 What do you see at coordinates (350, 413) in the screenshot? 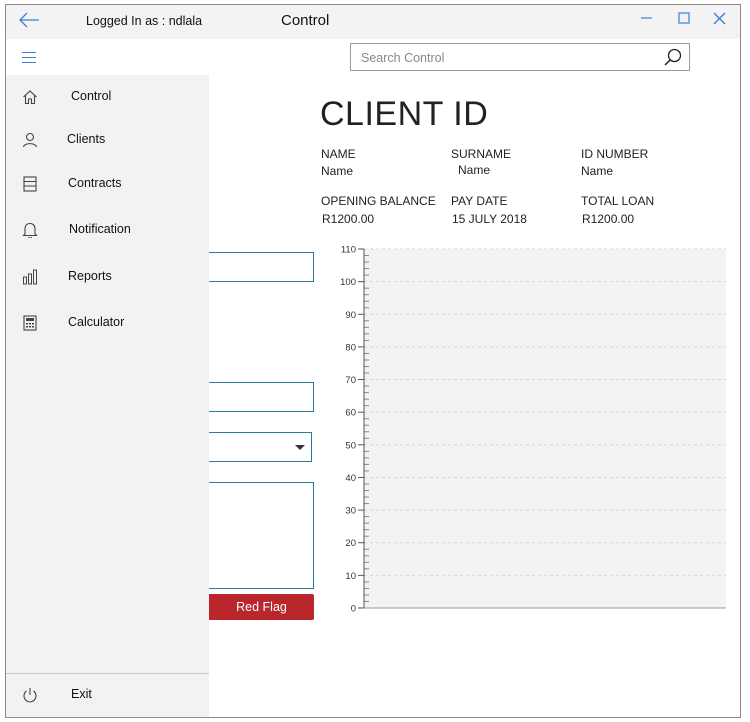
I see `chart-y-tick-label: 60` at bounding box center [350, 413].